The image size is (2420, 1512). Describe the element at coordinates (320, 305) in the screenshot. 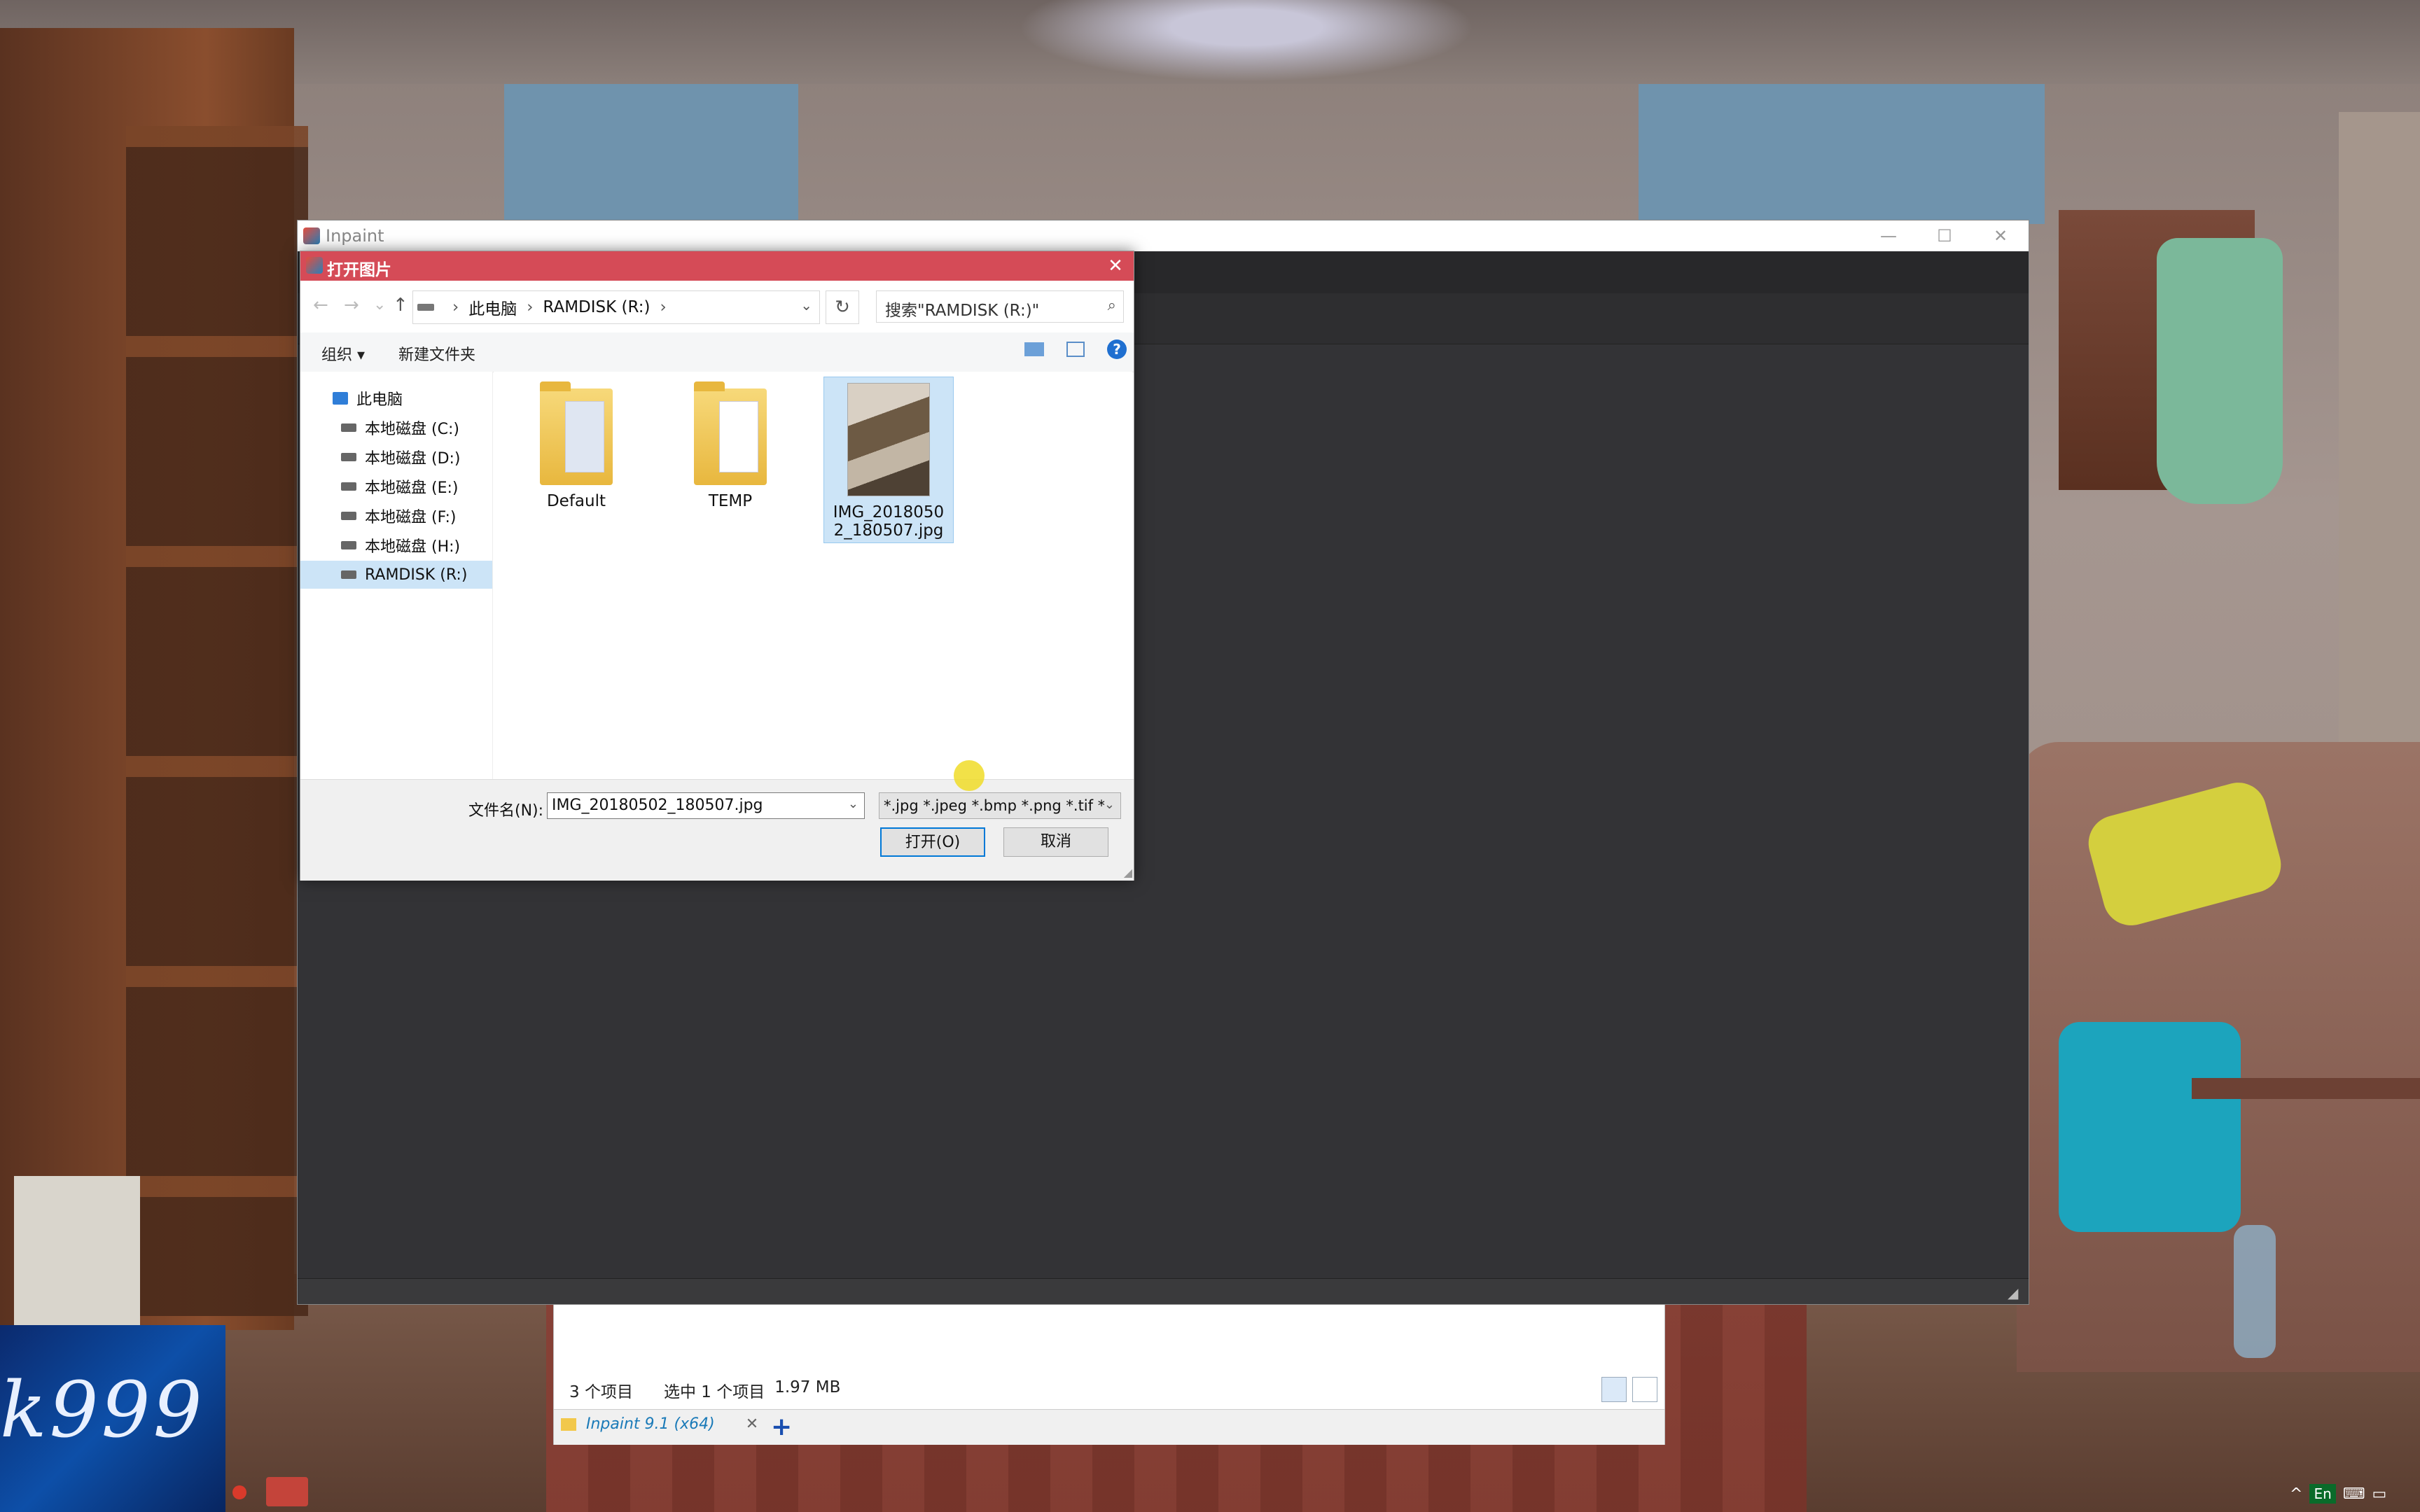

I see `back-arrow-icon: ←` at that location.